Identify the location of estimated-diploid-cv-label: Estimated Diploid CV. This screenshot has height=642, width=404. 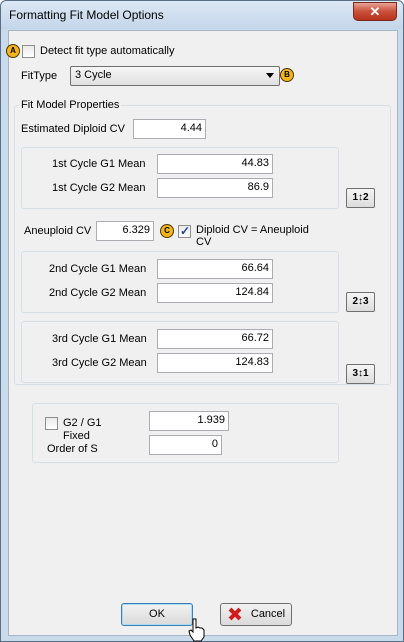
(73, 129).